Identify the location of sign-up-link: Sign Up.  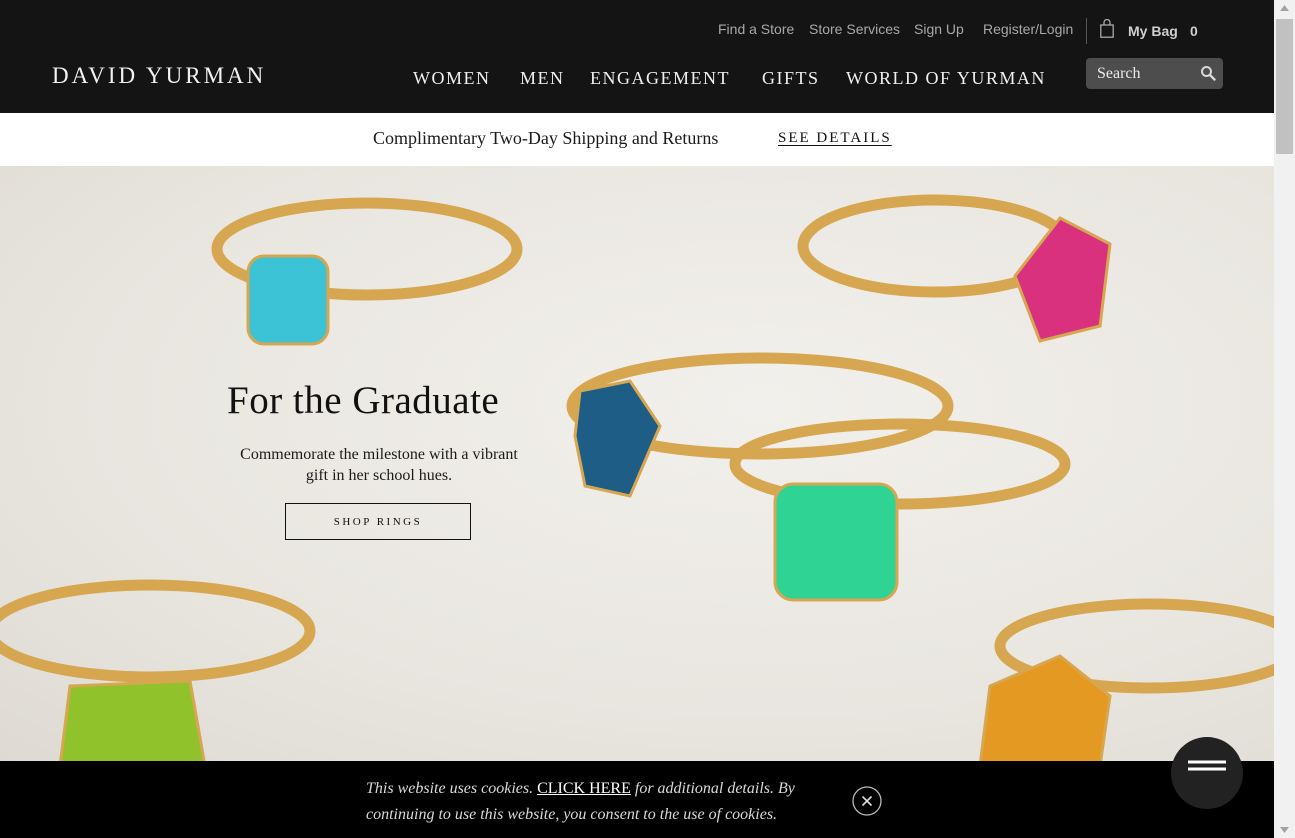
(939, 29).